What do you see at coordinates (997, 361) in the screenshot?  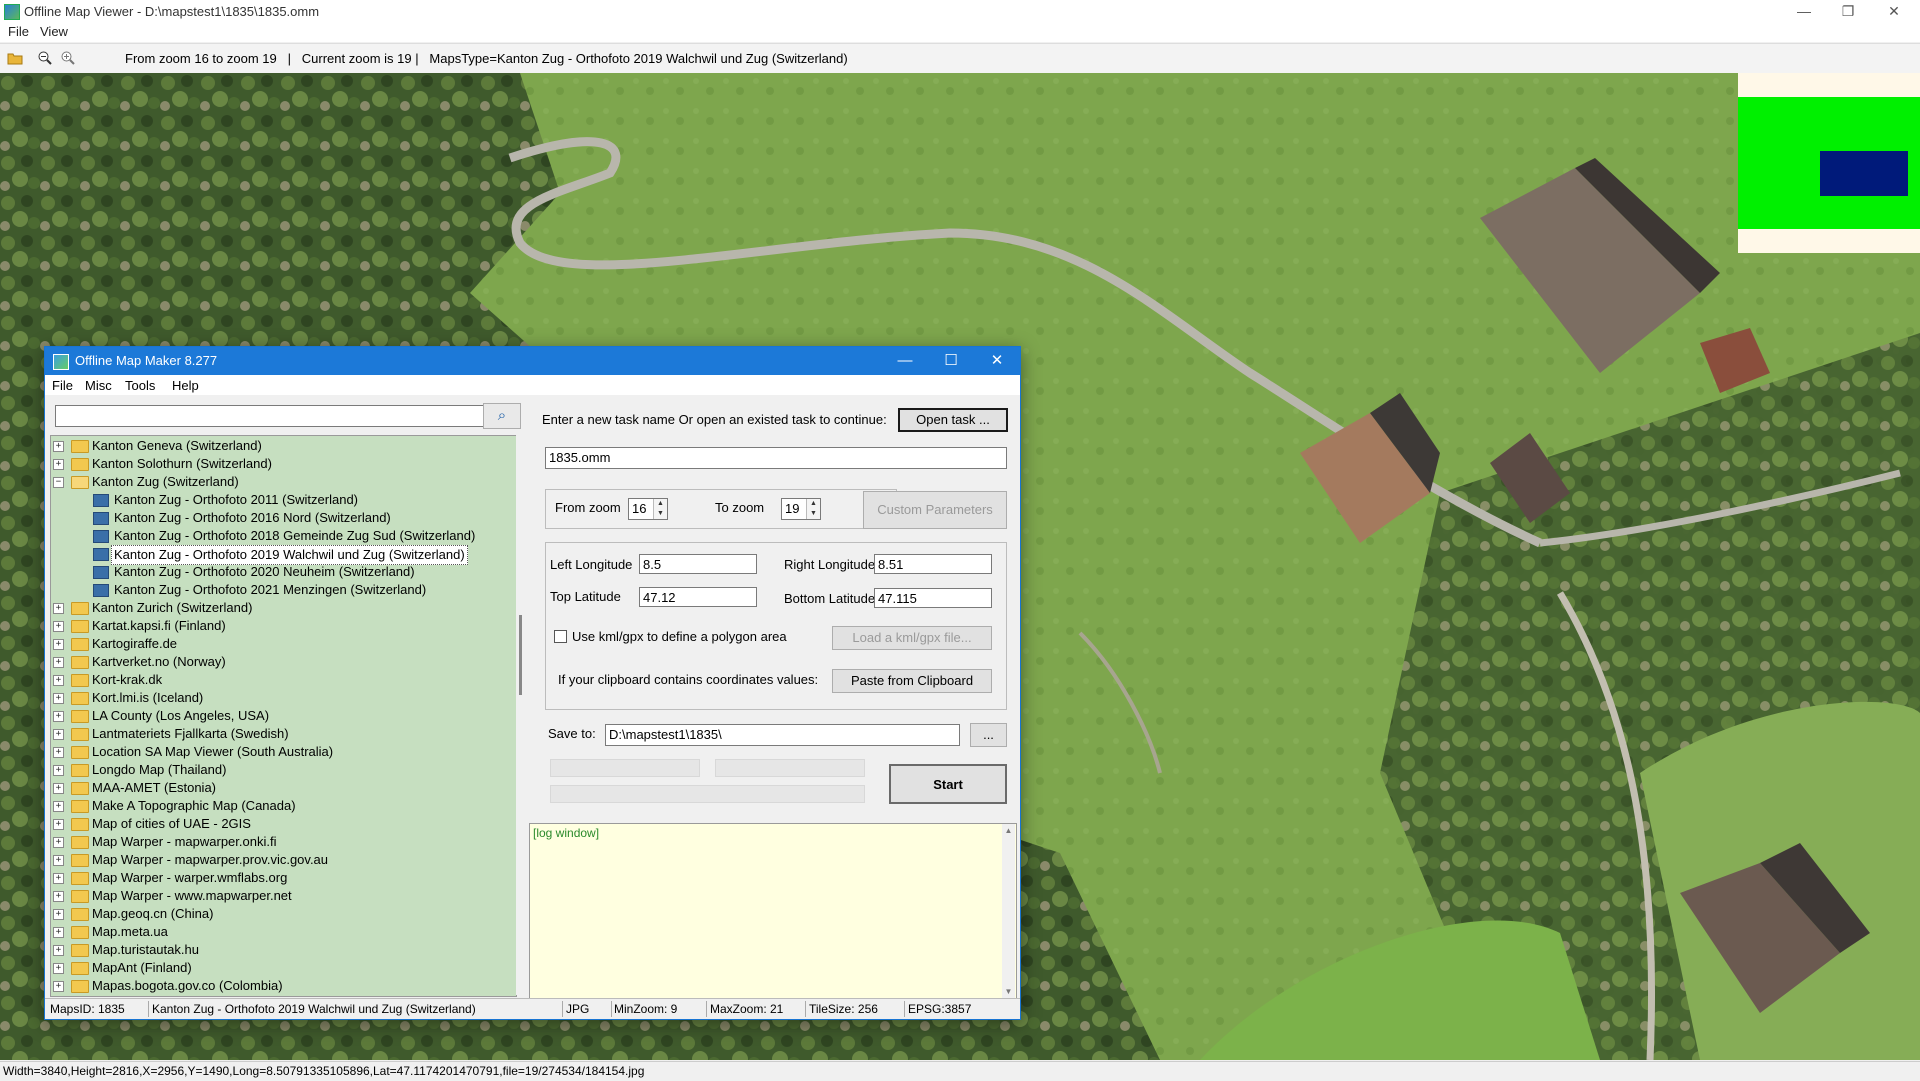 I see `dialog-close-button: ✕` at bounding box center [997, 361].